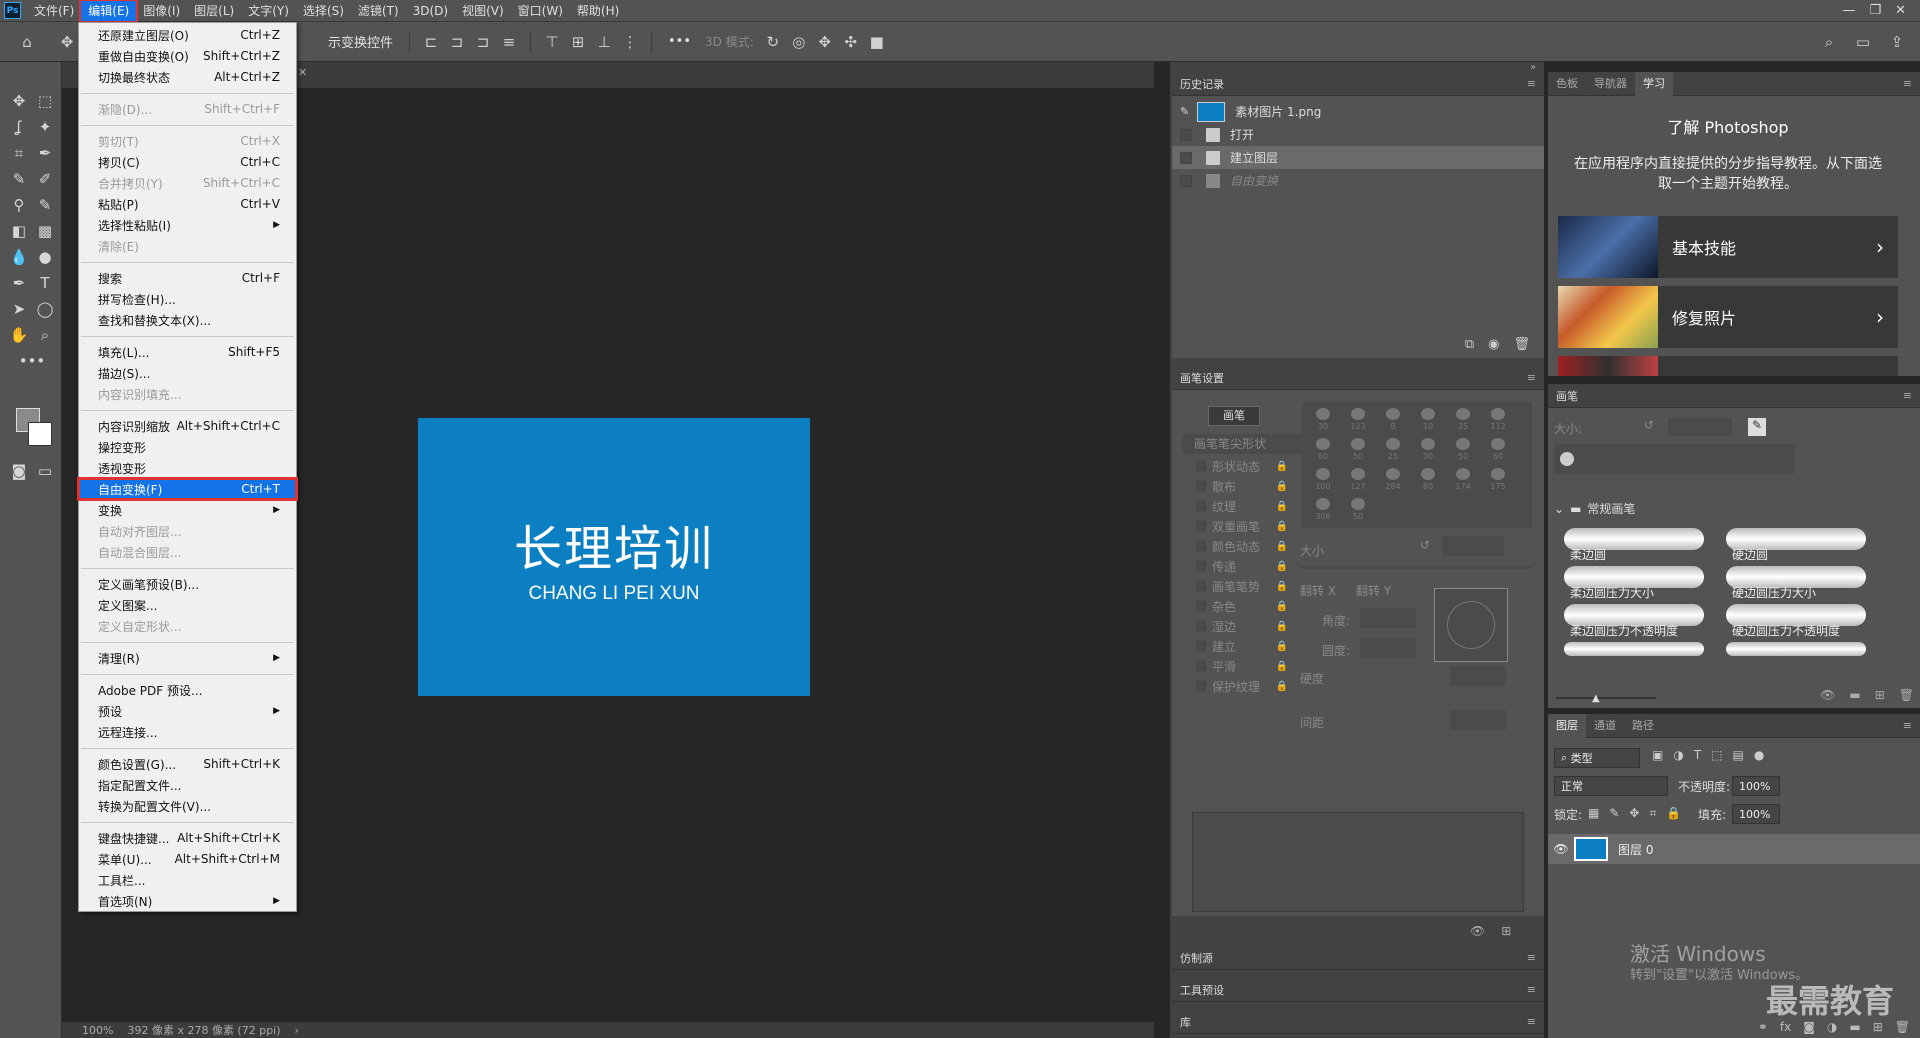  I want to click on brush-name: 柔边圆压力大小, so click(1612, 592).